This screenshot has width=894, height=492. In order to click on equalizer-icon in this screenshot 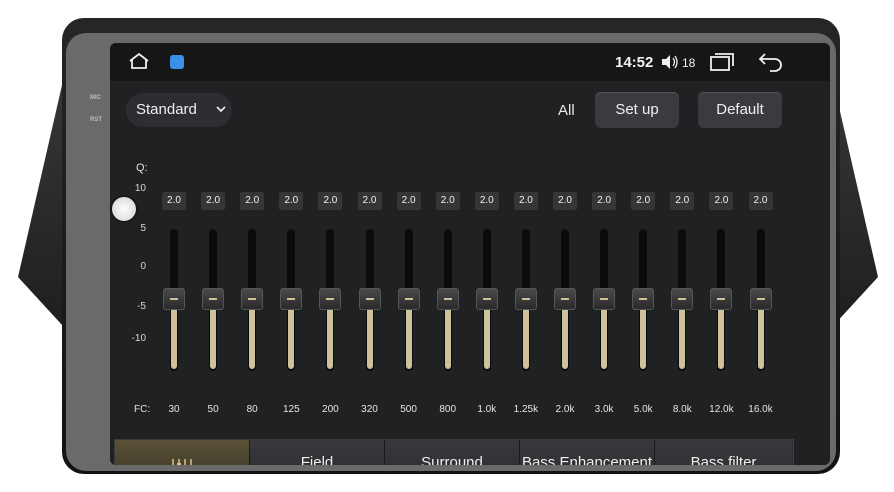, I will do `click(183, 458)`.